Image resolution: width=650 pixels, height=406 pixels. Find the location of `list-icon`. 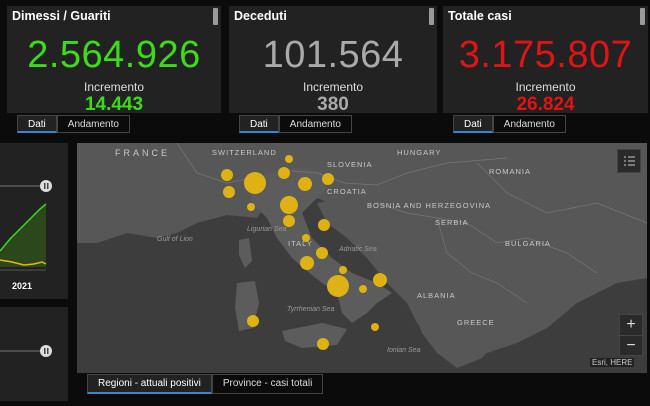

list-icon is located at coordinates (629, 161).